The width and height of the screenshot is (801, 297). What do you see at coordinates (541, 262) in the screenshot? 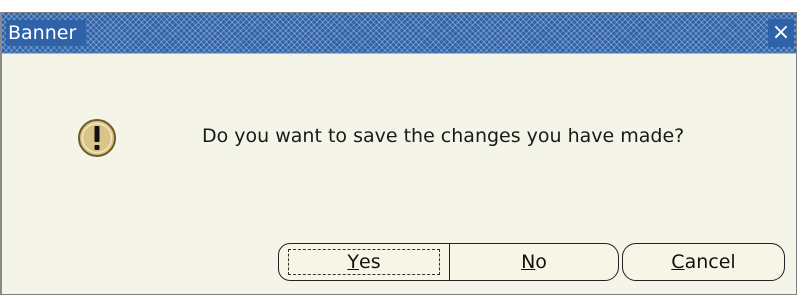
I see `no-label: o` at bounding box center [541, 262].